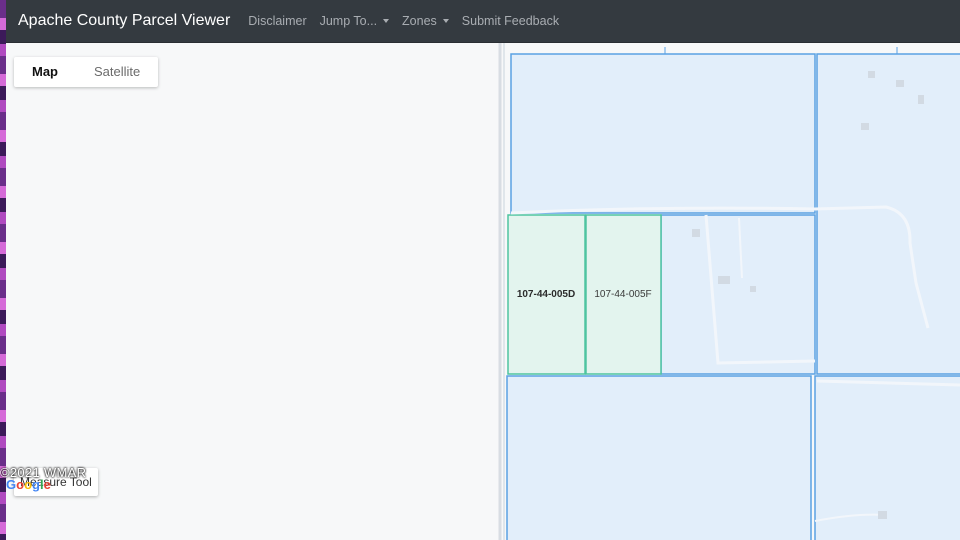 This screenshot has height=540, width=960. I want to click on nav-disclaimer-label: Disclaimer, so click(277, 21).